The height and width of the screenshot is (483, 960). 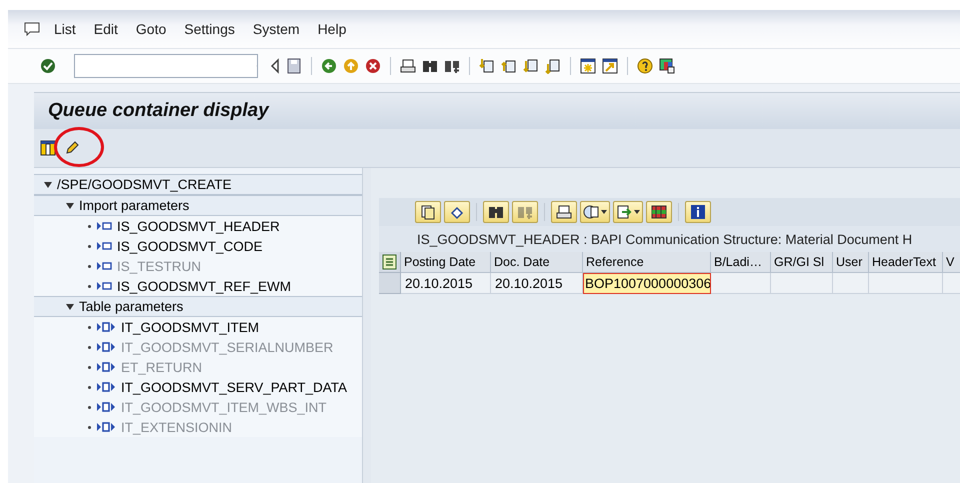 I want to click on select-all-icon, so click(x=390, y=262).